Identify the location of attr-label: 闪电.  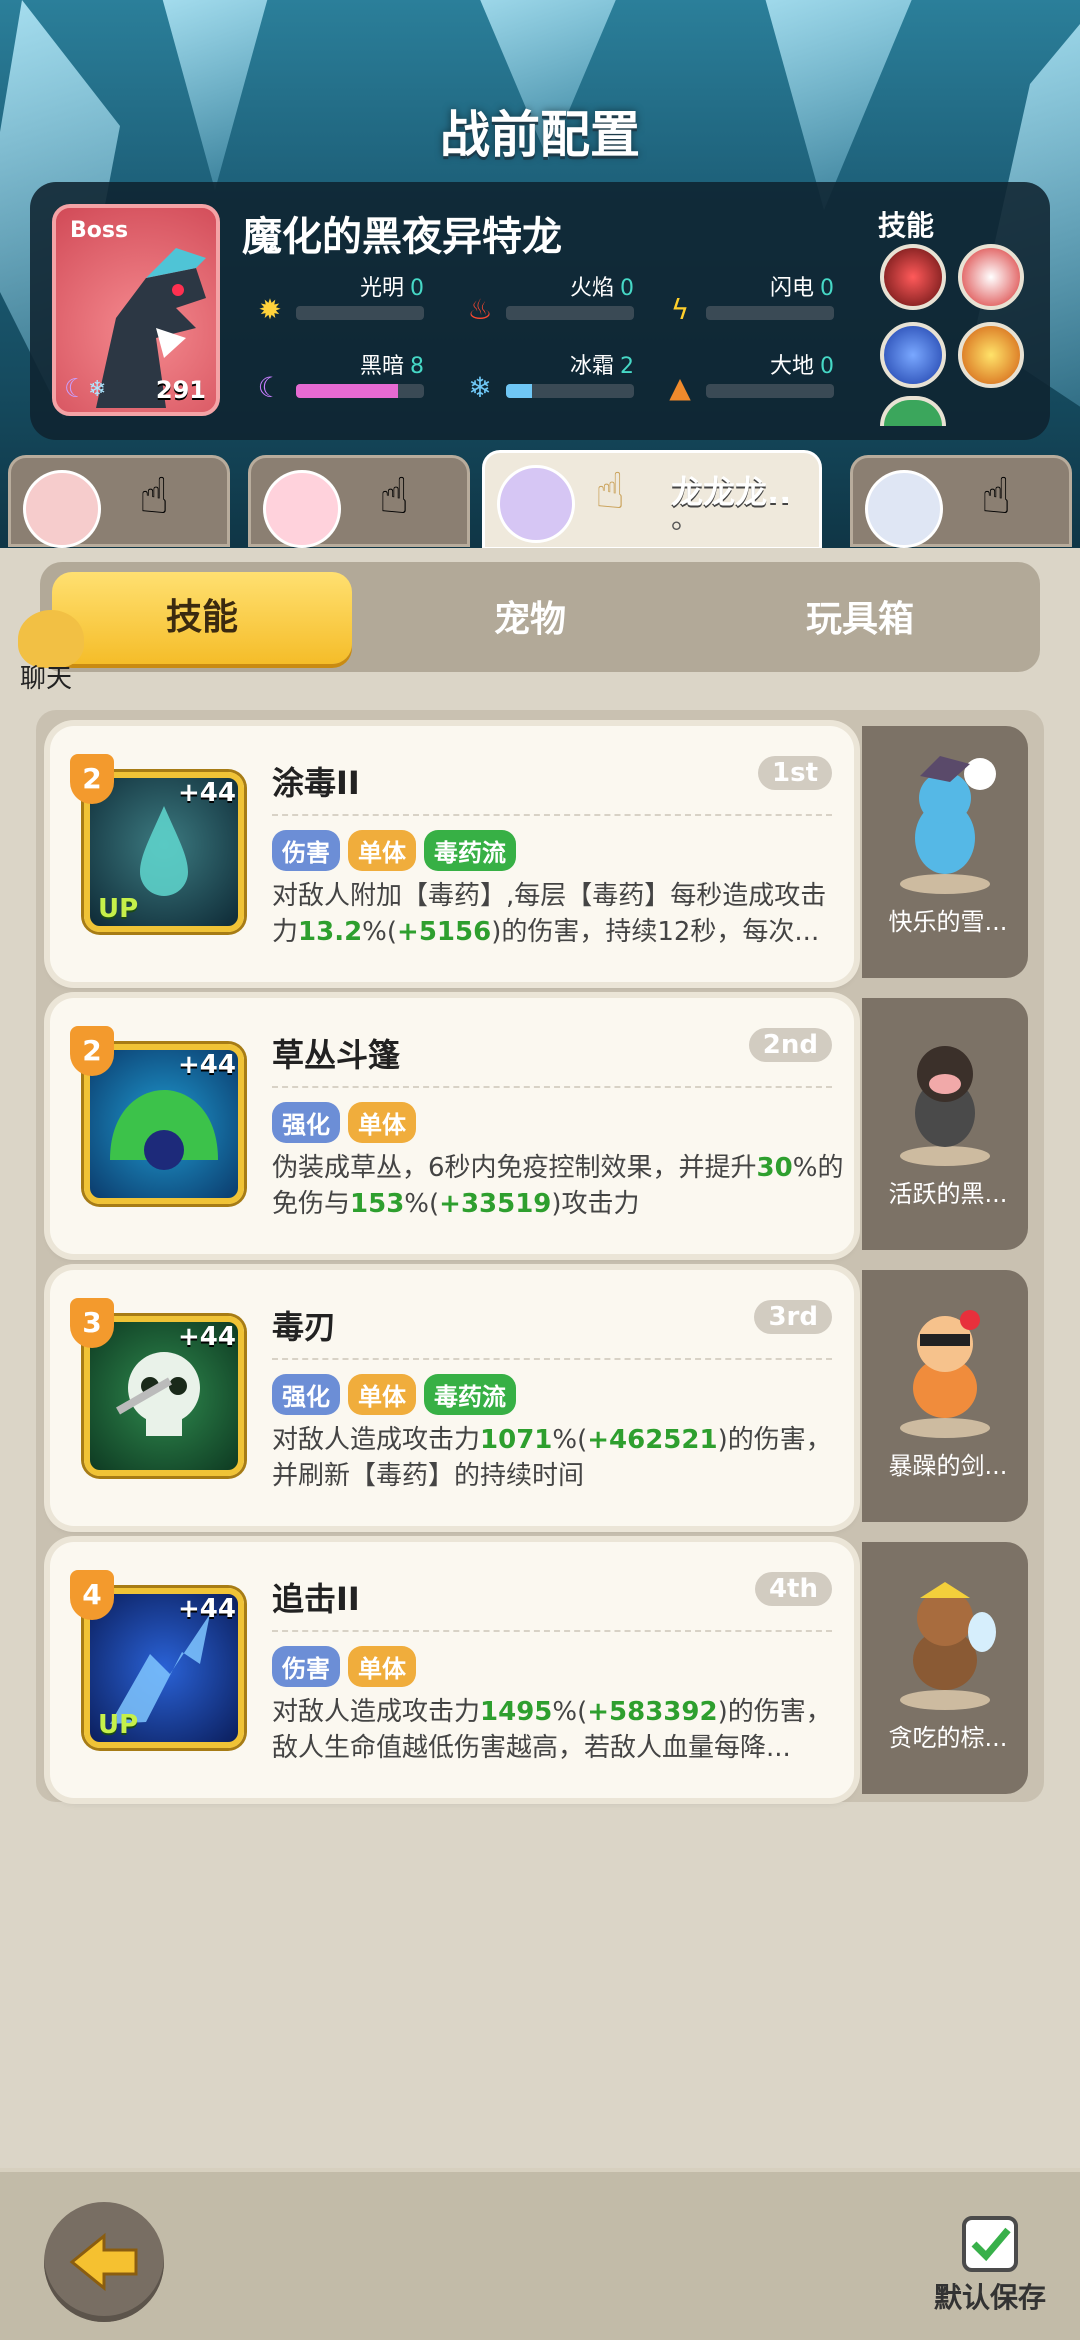
(791, 288).